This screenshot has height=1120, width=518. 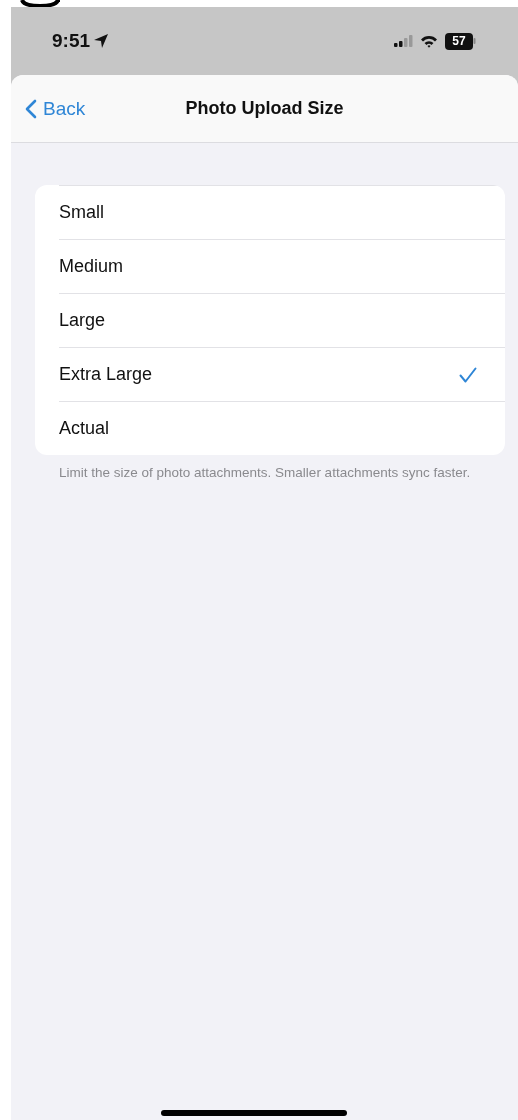 What do you see at coordinates (282, 212) in the screenshot?
I see `option-row: Small` at bounding box center [282, 212].